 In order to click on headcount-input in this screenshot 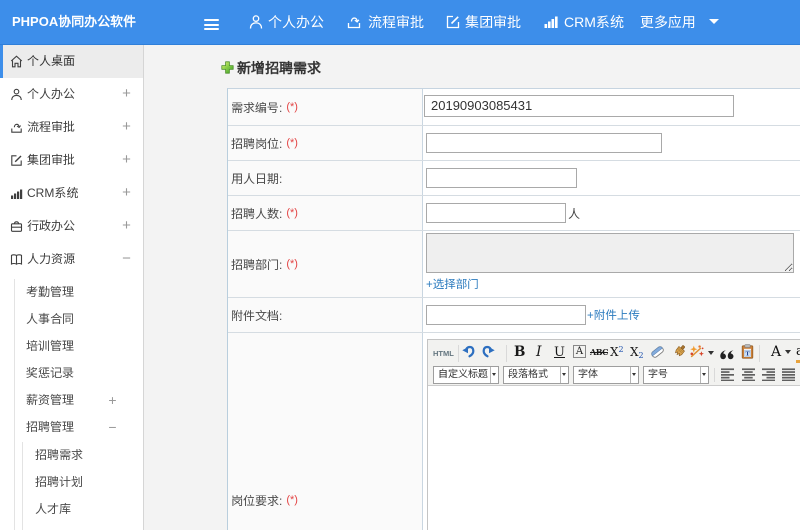, I will do `click(496, 213)`.